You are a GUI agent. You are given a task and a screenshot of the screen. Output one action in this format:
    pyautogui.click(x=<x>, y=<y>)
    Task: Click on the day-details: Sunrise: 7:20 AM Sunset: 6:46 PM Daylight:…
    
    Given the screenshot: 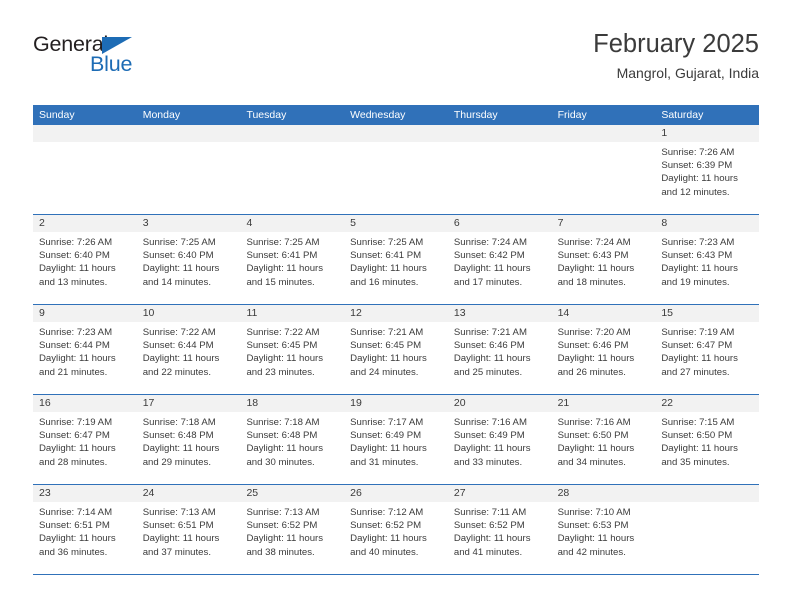 What is the action you would take?
    pyautogui.click(x=604, y=353)
    